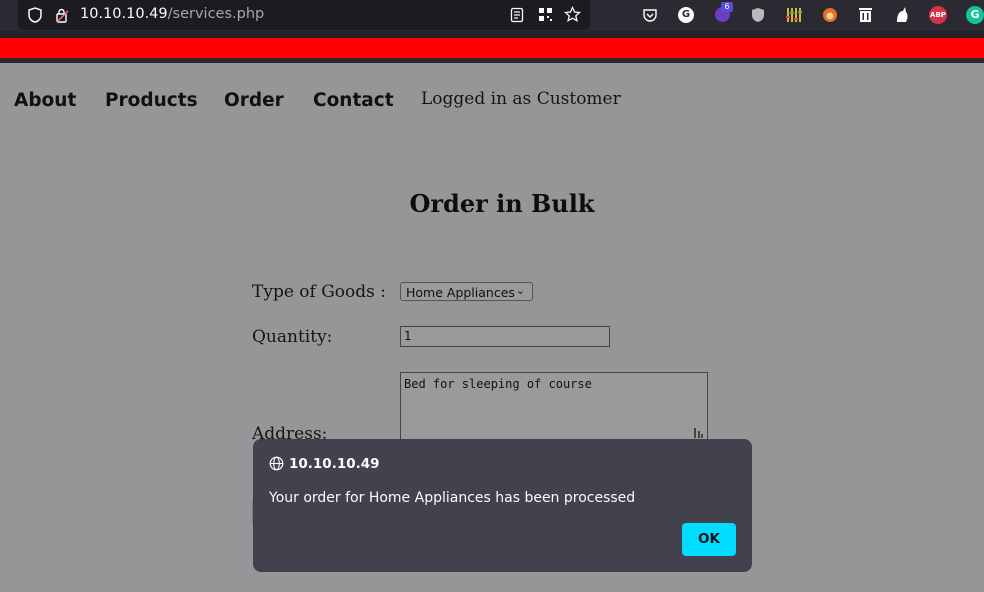 The image size is (984, 592). I want to click on quantity-label: Quantity:, so click(292, 337).